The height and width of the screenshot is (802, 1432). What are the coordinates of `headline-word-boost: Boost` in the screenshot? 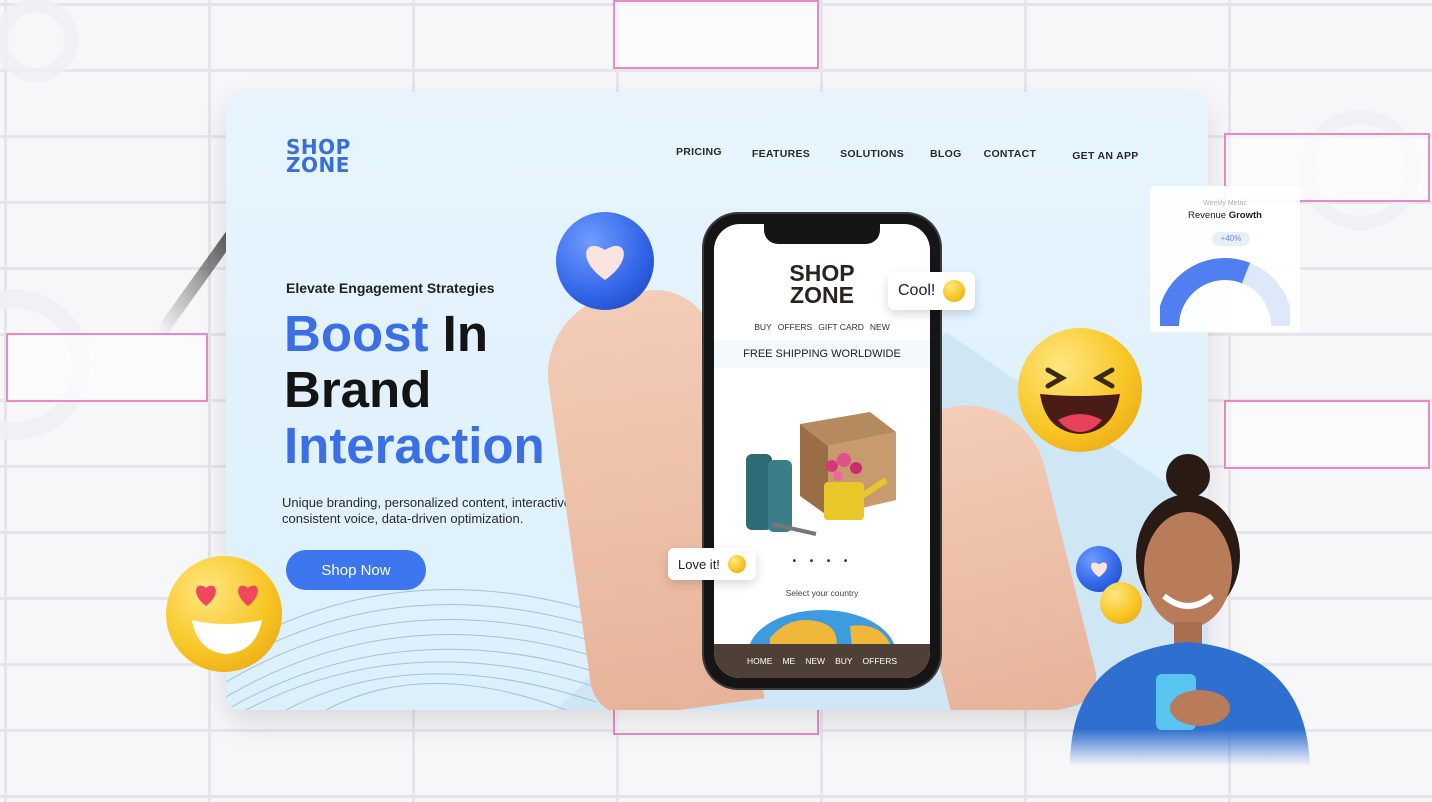 It's located at (356, 333).